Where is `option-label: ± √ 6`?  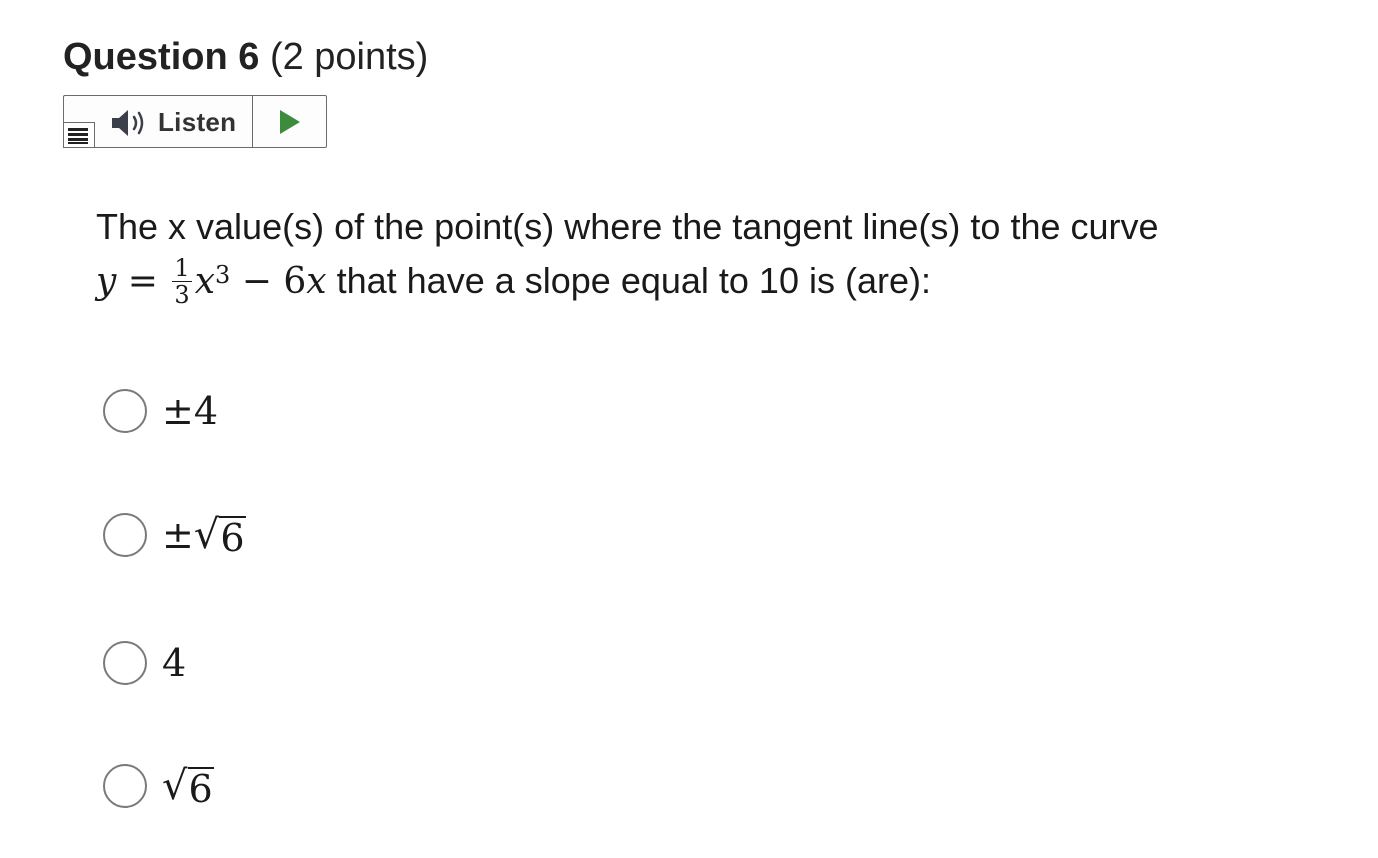
option-label: ± √ 6 is located at coordinates (204, 536).